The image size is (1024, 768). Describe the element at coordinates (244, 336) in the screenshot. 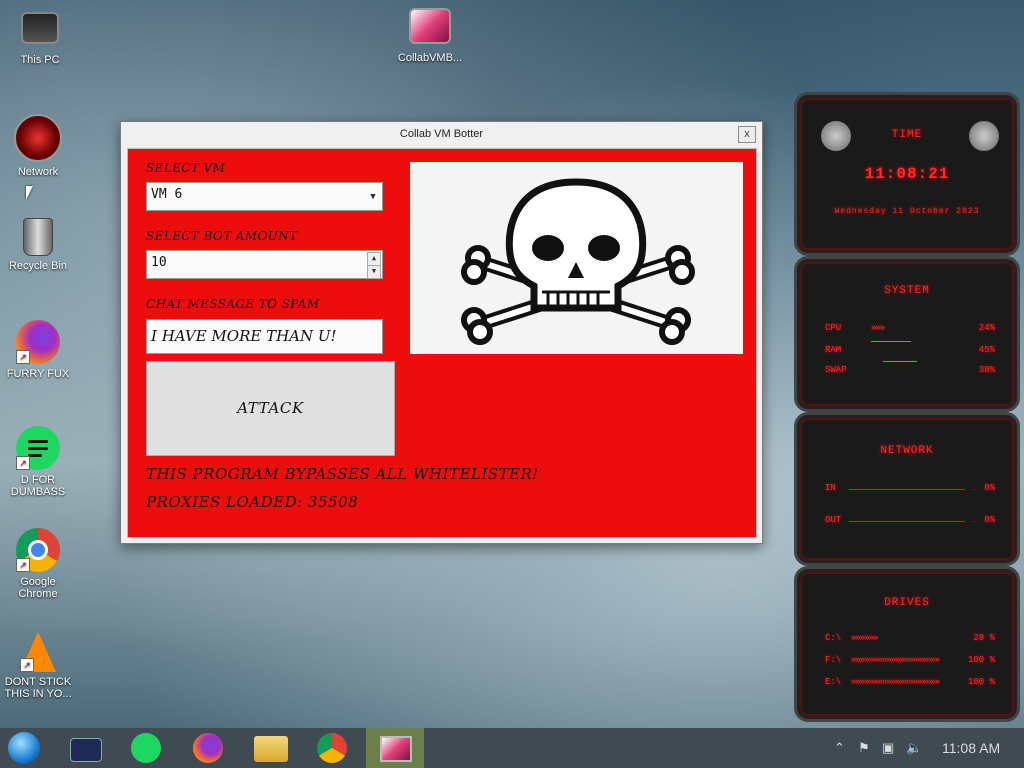

I see `chat-message-value: I HAVE MORE THAN U!` at that location.